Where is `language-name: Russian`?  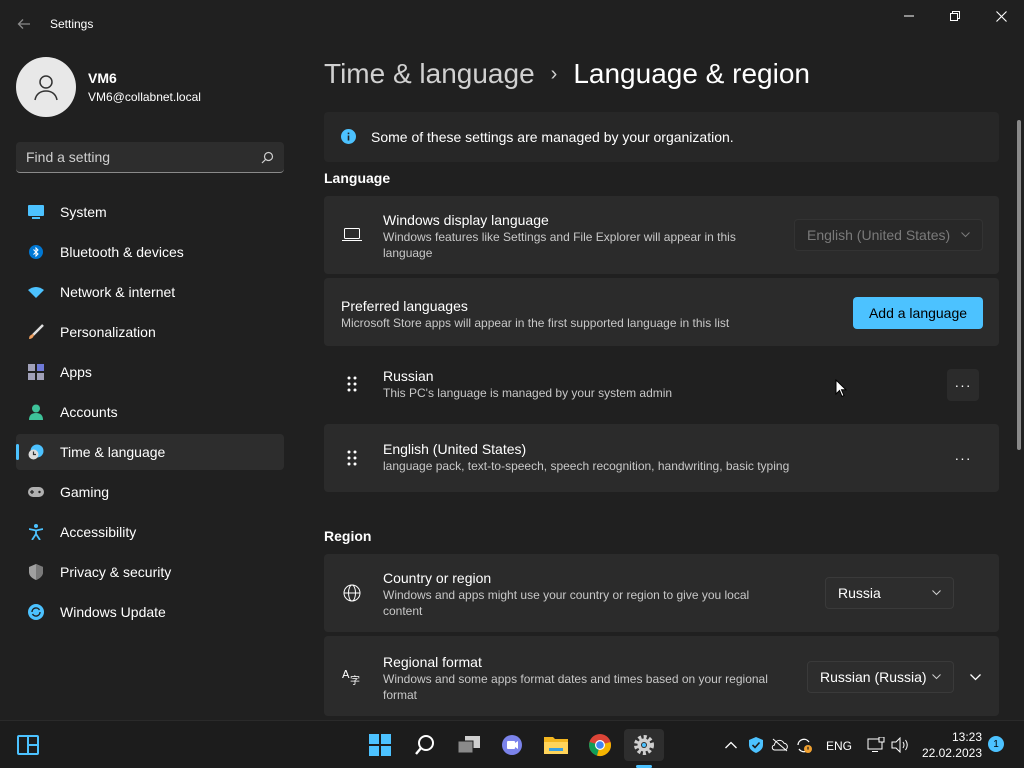 language-name: Russian is located at coordinates (408, 376).